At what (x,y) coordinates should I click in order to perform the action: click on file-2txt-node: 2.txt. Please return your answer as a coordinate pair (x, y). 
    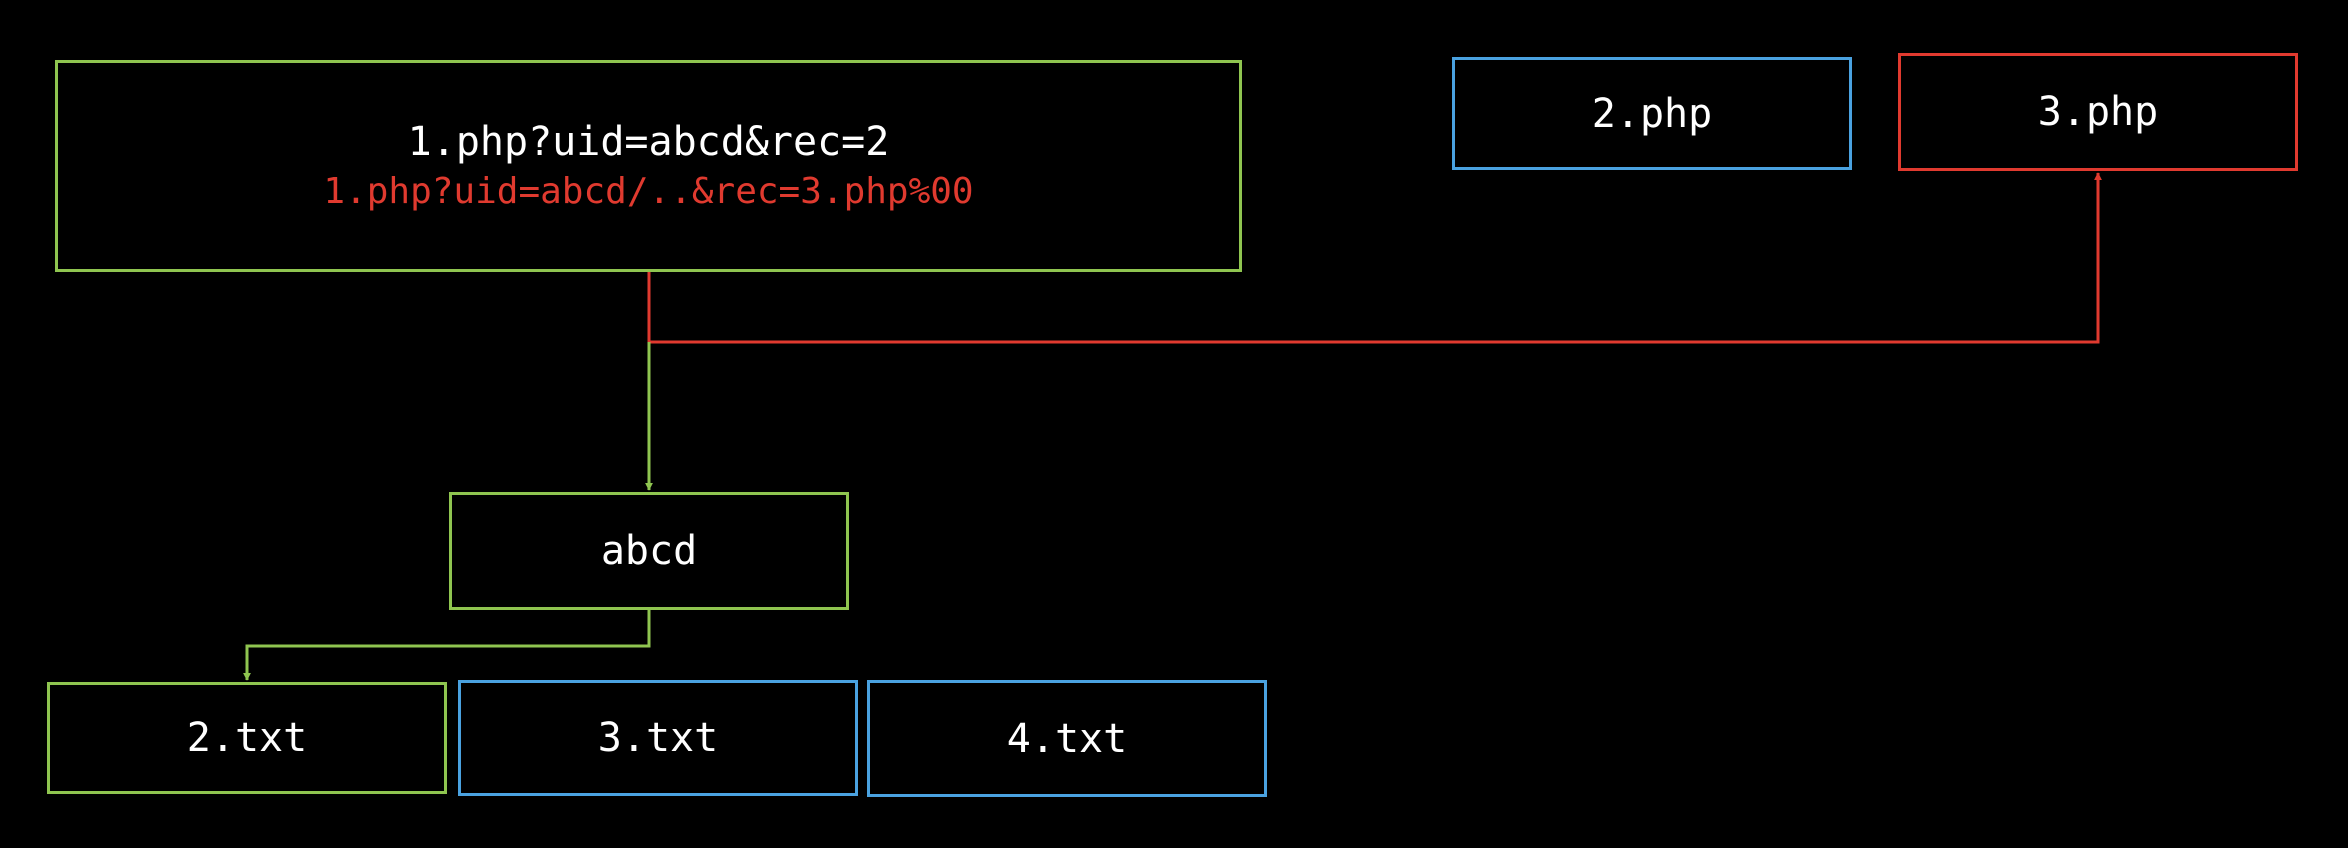
    Looking at the image, I should click on (247, 738).